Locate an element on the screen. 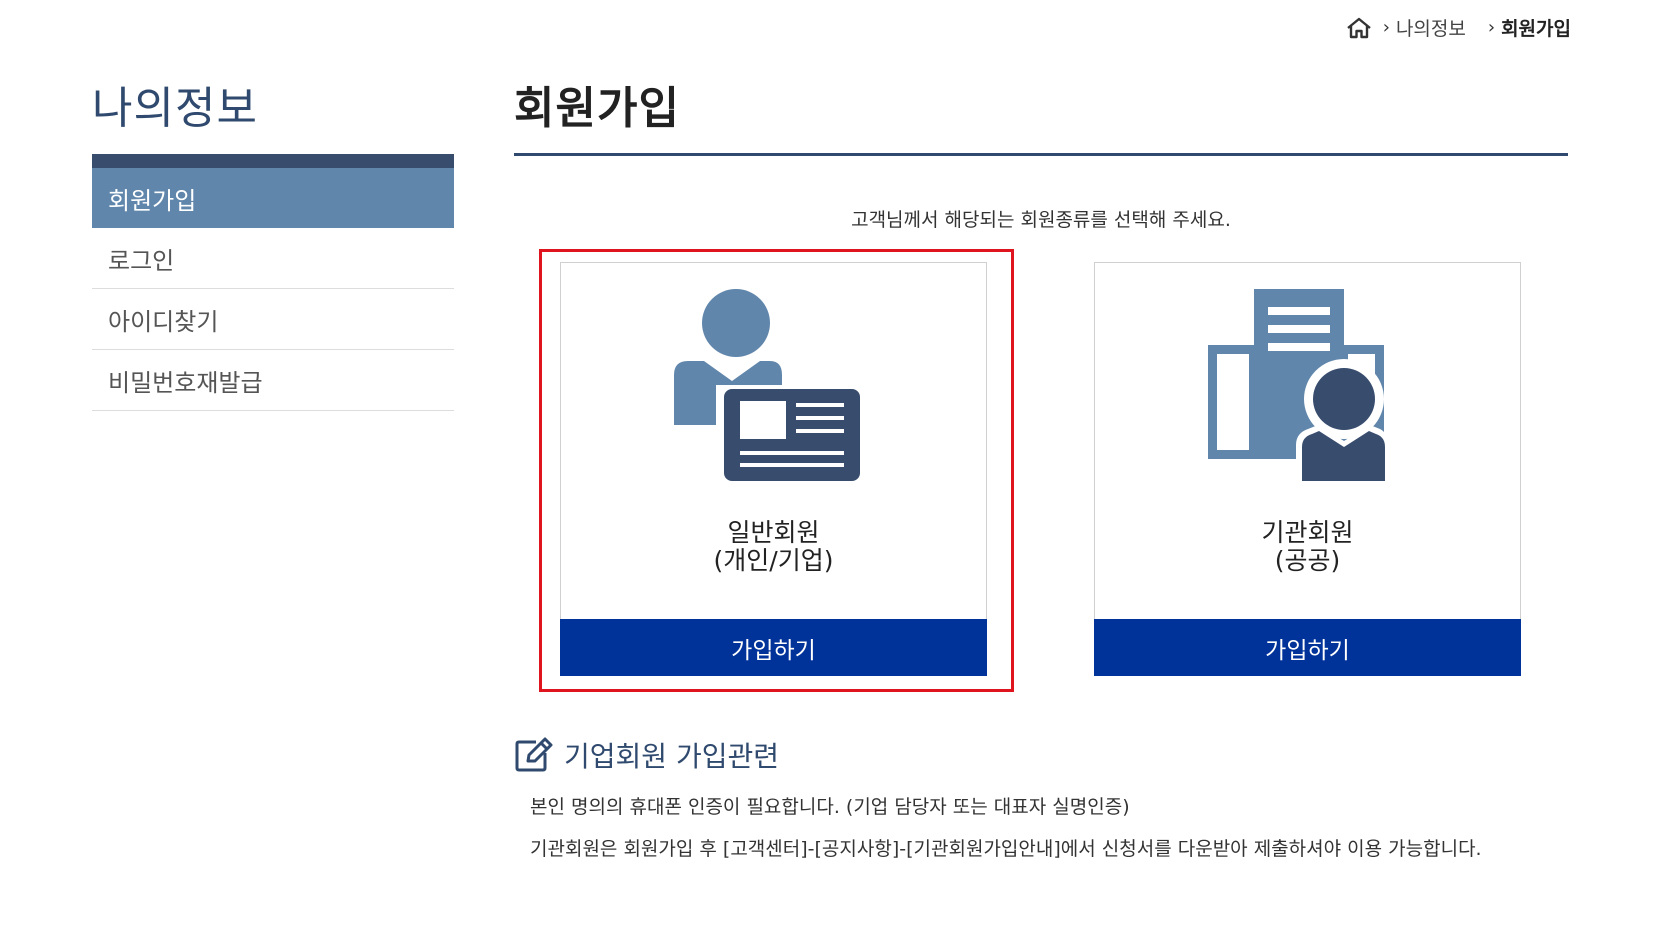 Image resolution: width=1661 pixels, height=928 pixels. organization-member-label: 기관회원 (공공) is located at coordinates (1307, 547).